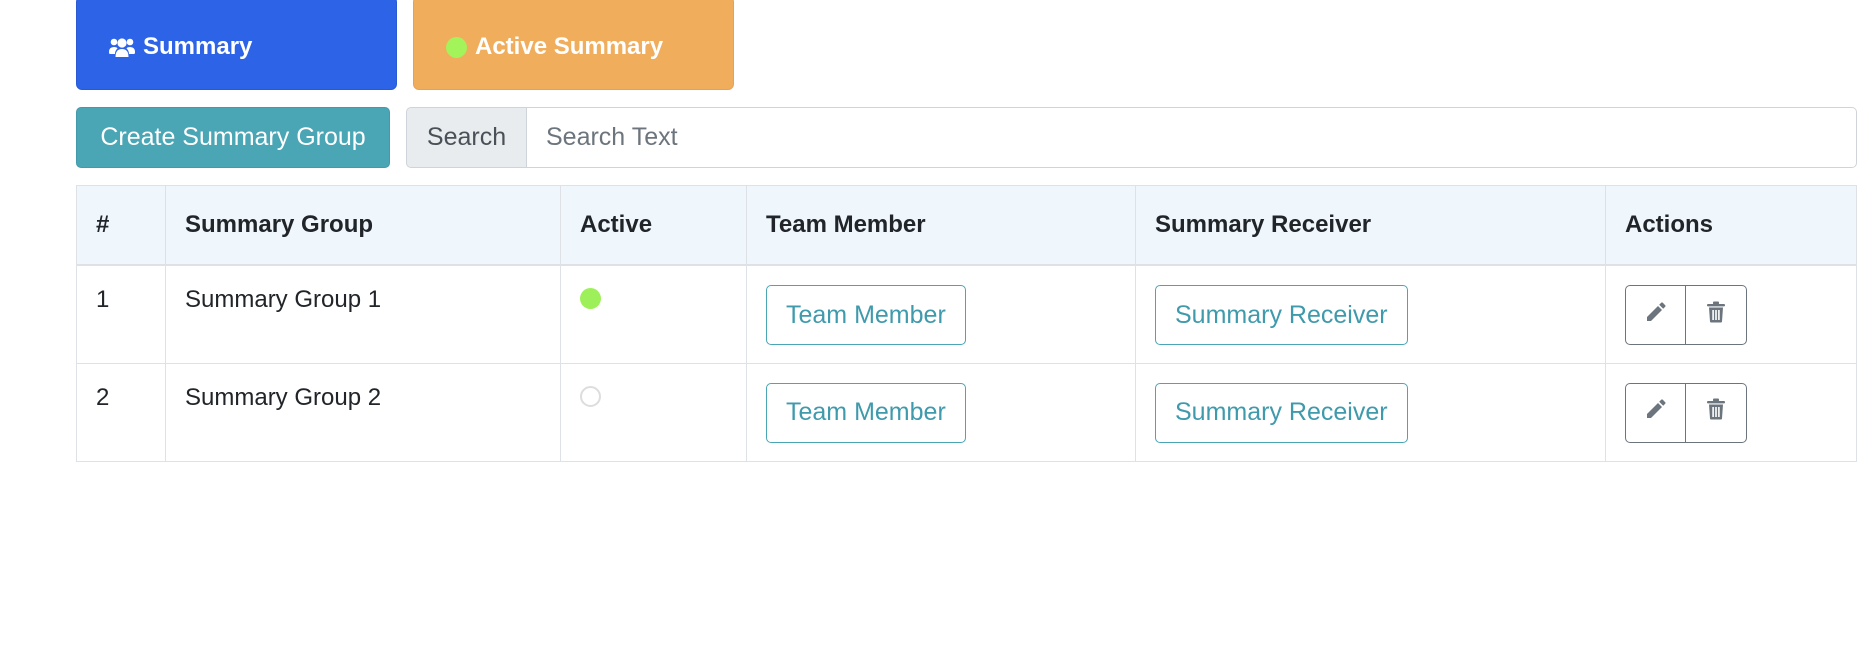  I want to click on header-actions: Actions, so click(1731, 225).